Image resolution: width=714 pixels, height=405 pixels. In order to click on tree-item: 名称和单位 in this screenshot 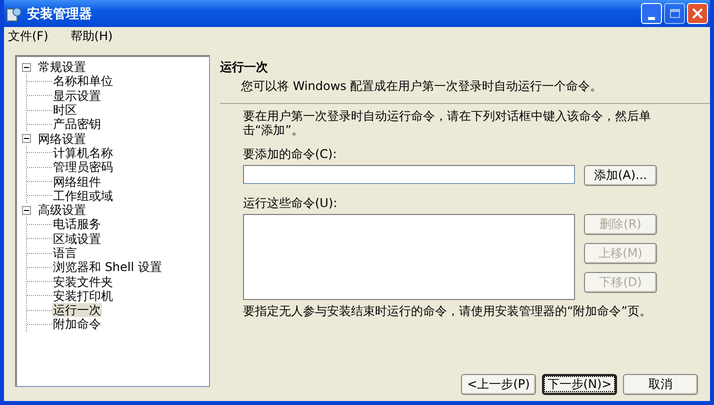, I will do `click(83, 81)`.